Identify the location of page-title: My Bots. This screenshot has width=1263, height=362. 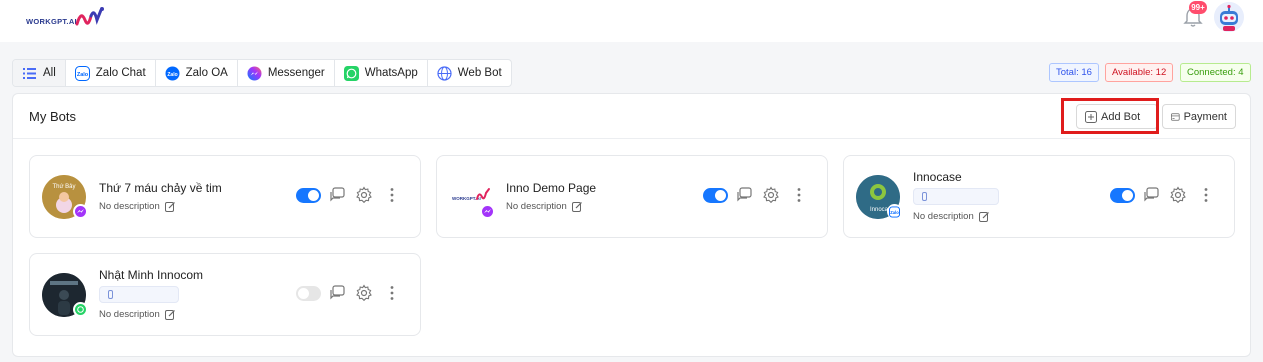
(52, 116).